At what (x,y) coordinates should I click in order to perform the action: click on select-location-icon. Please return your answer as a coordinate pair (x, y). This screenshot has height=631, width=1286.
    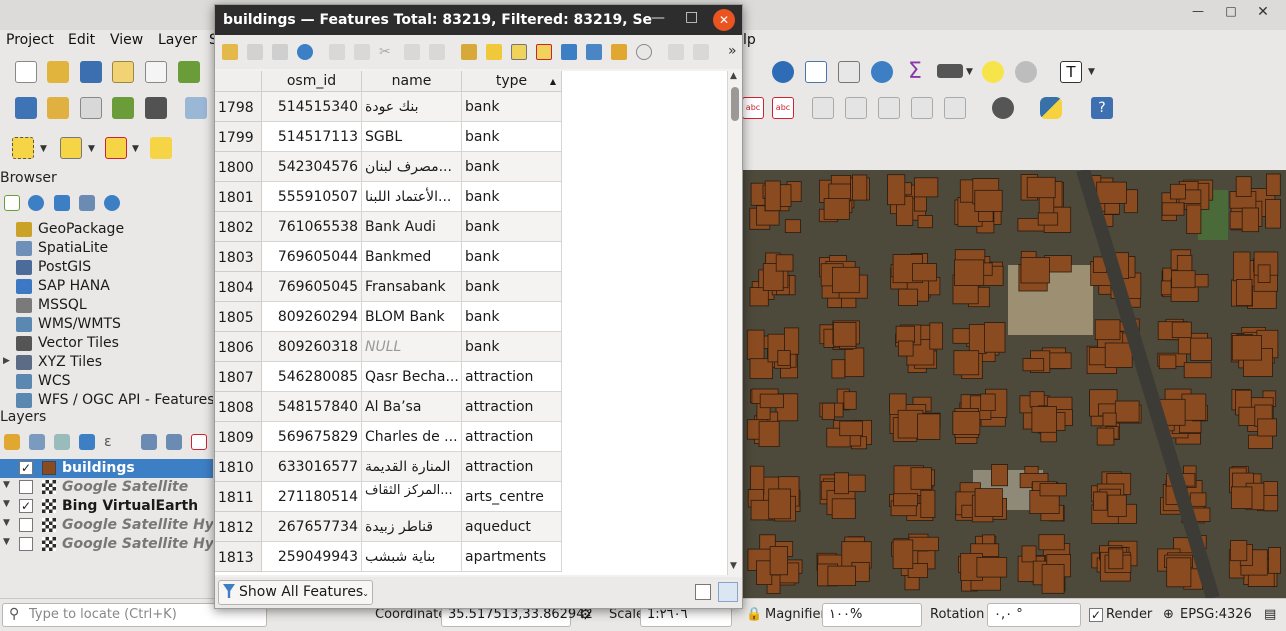
    Looking at the image, I should click on (161, 148).